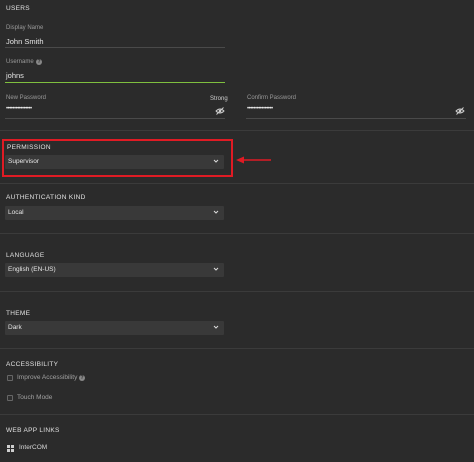  Describe the element at coordinates (26, 98) in the screenshot. I see `new-password-label: New Password` at that location.